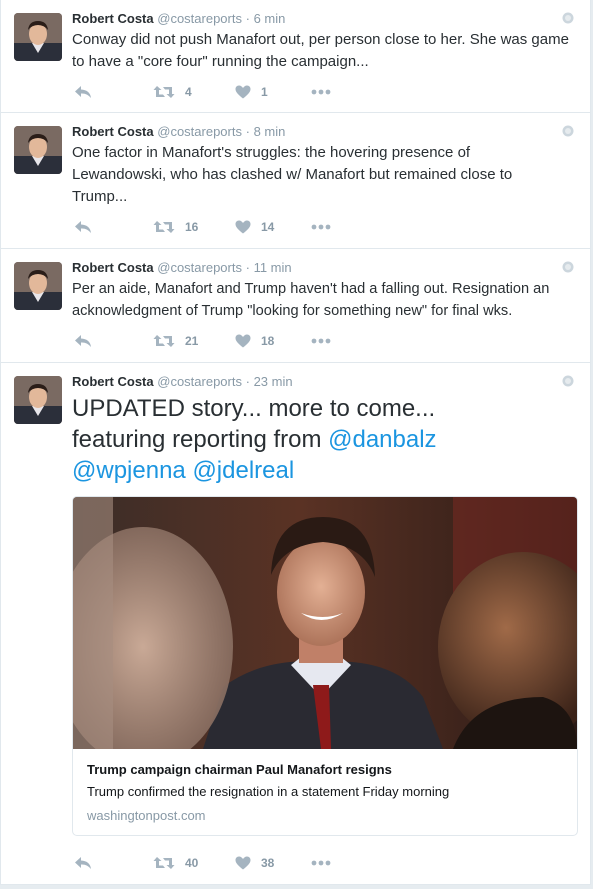 Image resolution: width=593 pixels, height=889 pixels. Describe the element at coordinates (192, 863) in the screenshot. I see `retweet-count: 40` at that location.